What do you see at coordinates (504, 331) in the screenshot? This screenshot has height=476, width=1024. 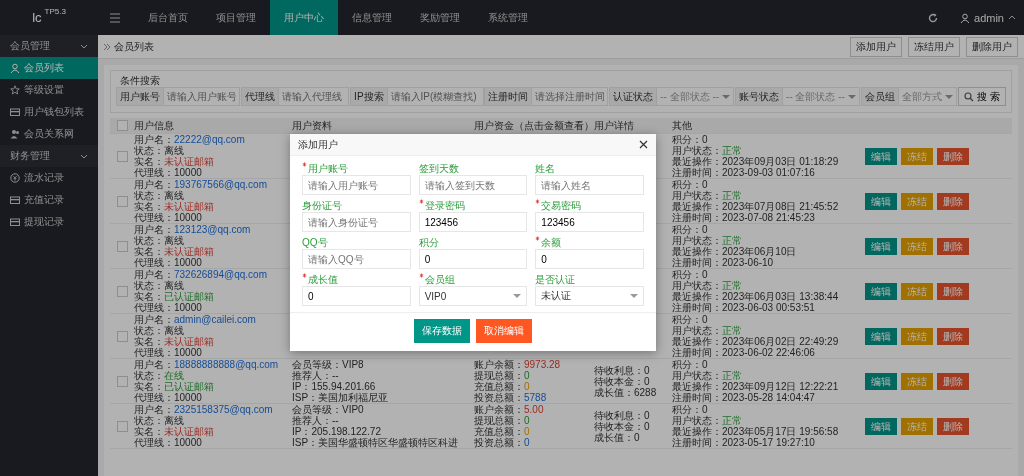 I see `cancel-button: 取消编辑` at bounding box center [504, 331].